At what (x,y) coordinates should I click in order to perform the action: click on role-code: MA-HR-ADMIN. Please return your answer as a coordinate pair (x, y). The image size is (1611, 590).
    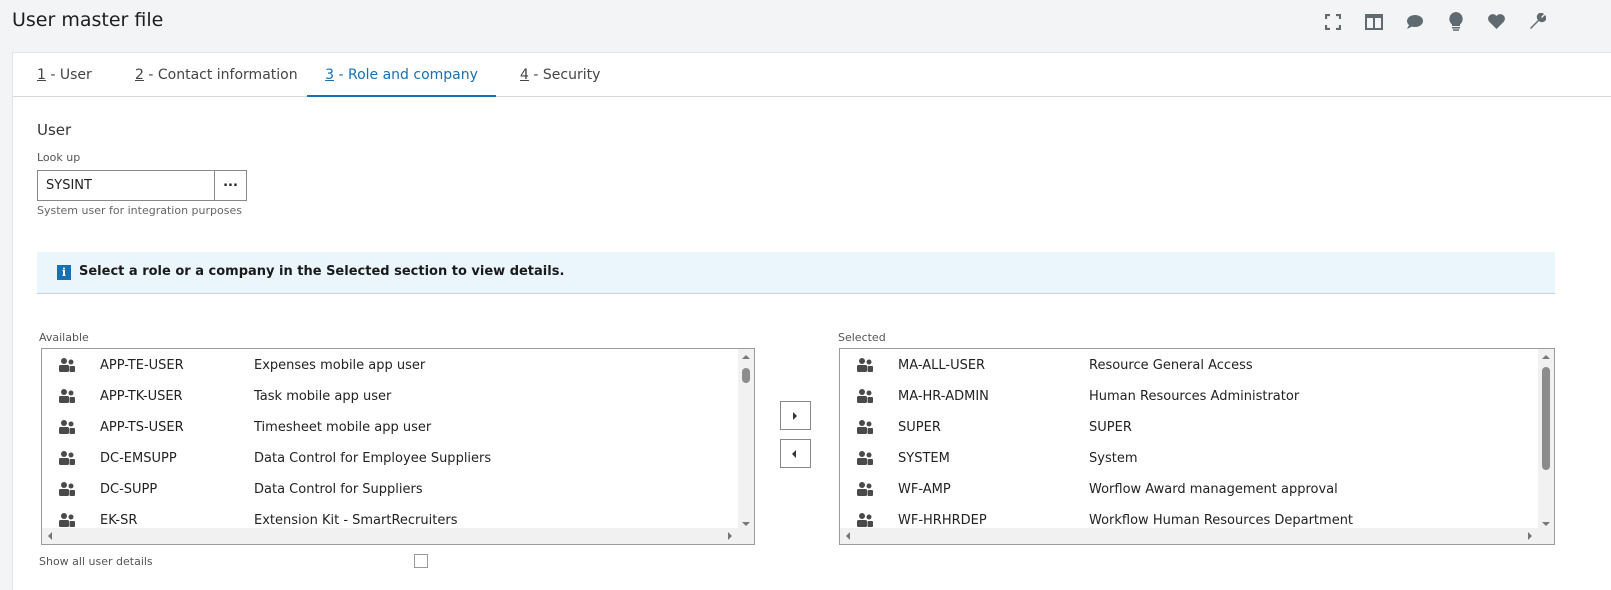
    Looking at the image, I should click on (943, 396).